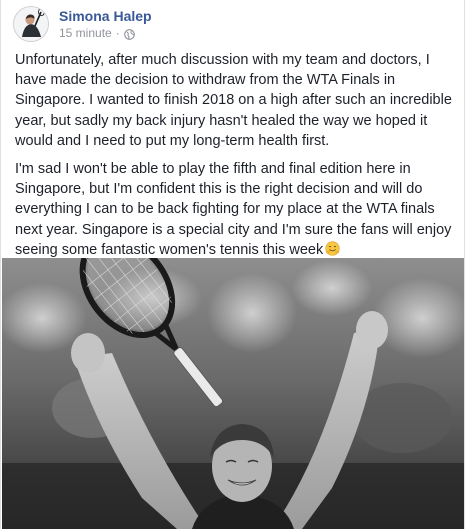 The image size is (465, 529). I want to click on post-meta: Simona Halep 15 minute ·, so click(105, 24).